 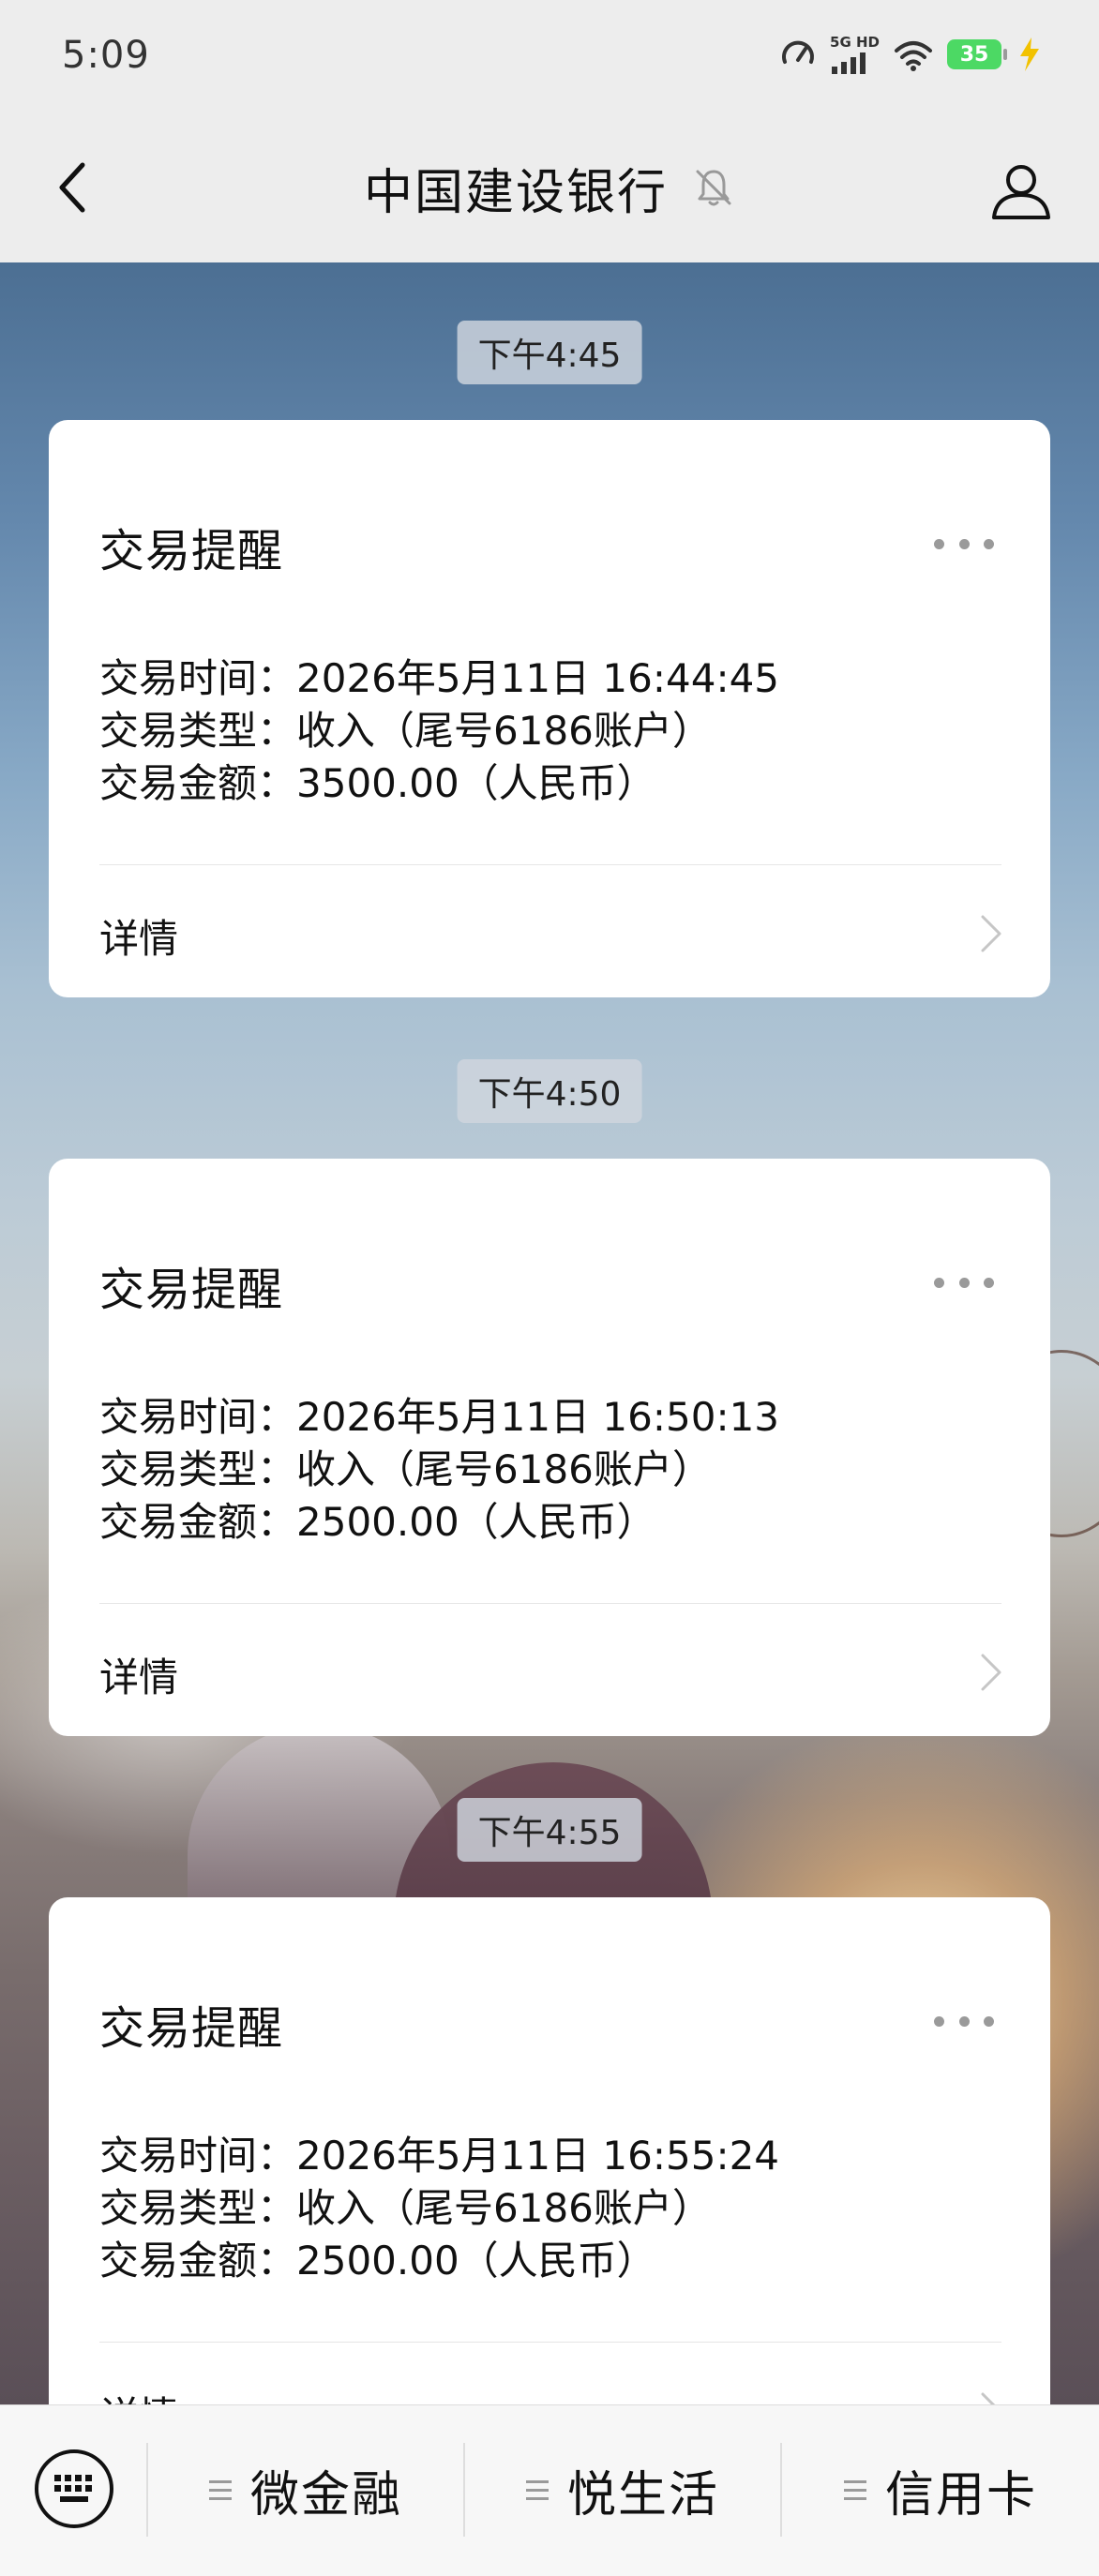 I want to click on message-time: 下午4:45, so click(x=549, y=353).